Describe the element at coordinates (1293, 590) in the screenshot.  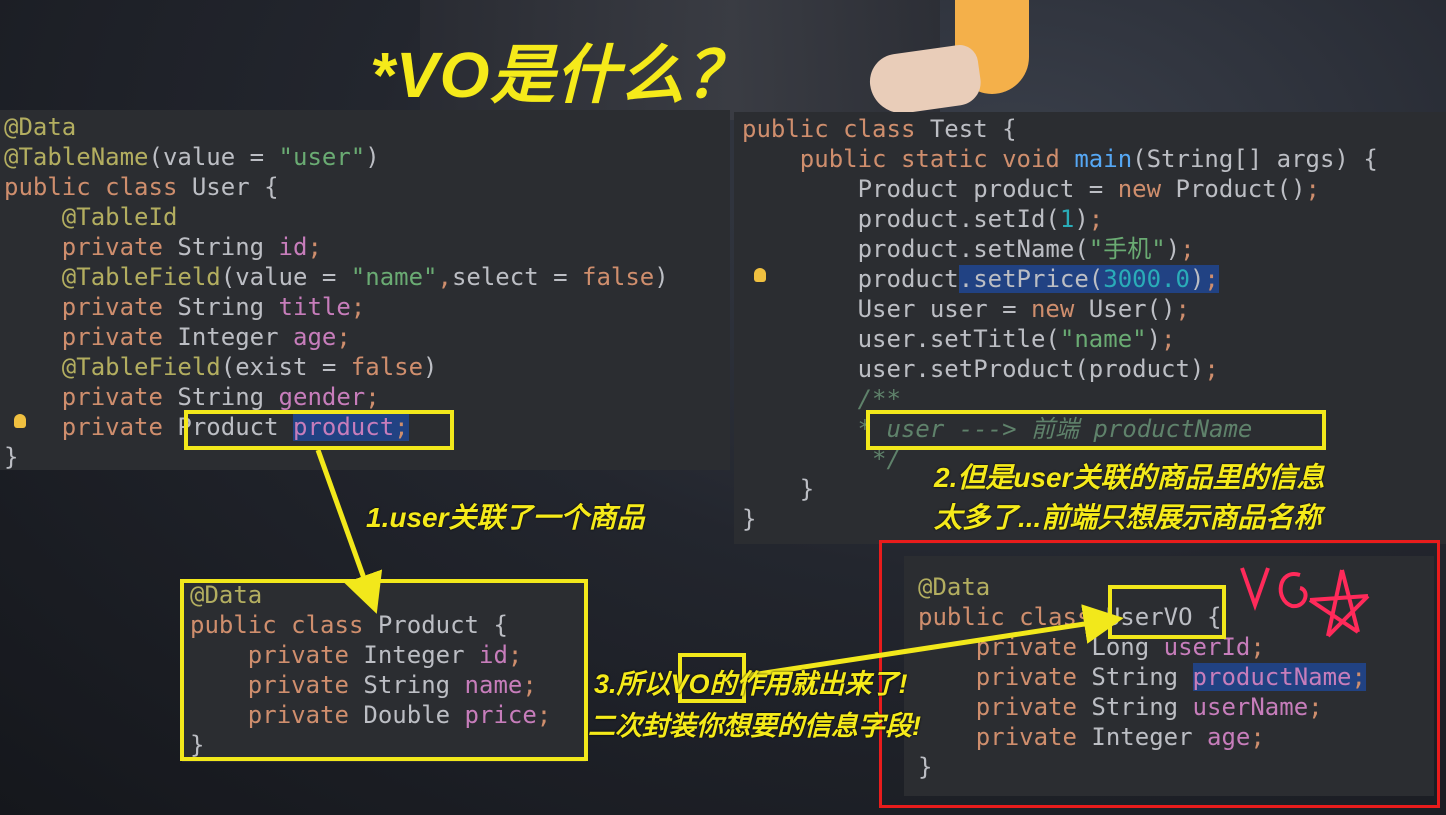
I see `handwritten-o` at that location.